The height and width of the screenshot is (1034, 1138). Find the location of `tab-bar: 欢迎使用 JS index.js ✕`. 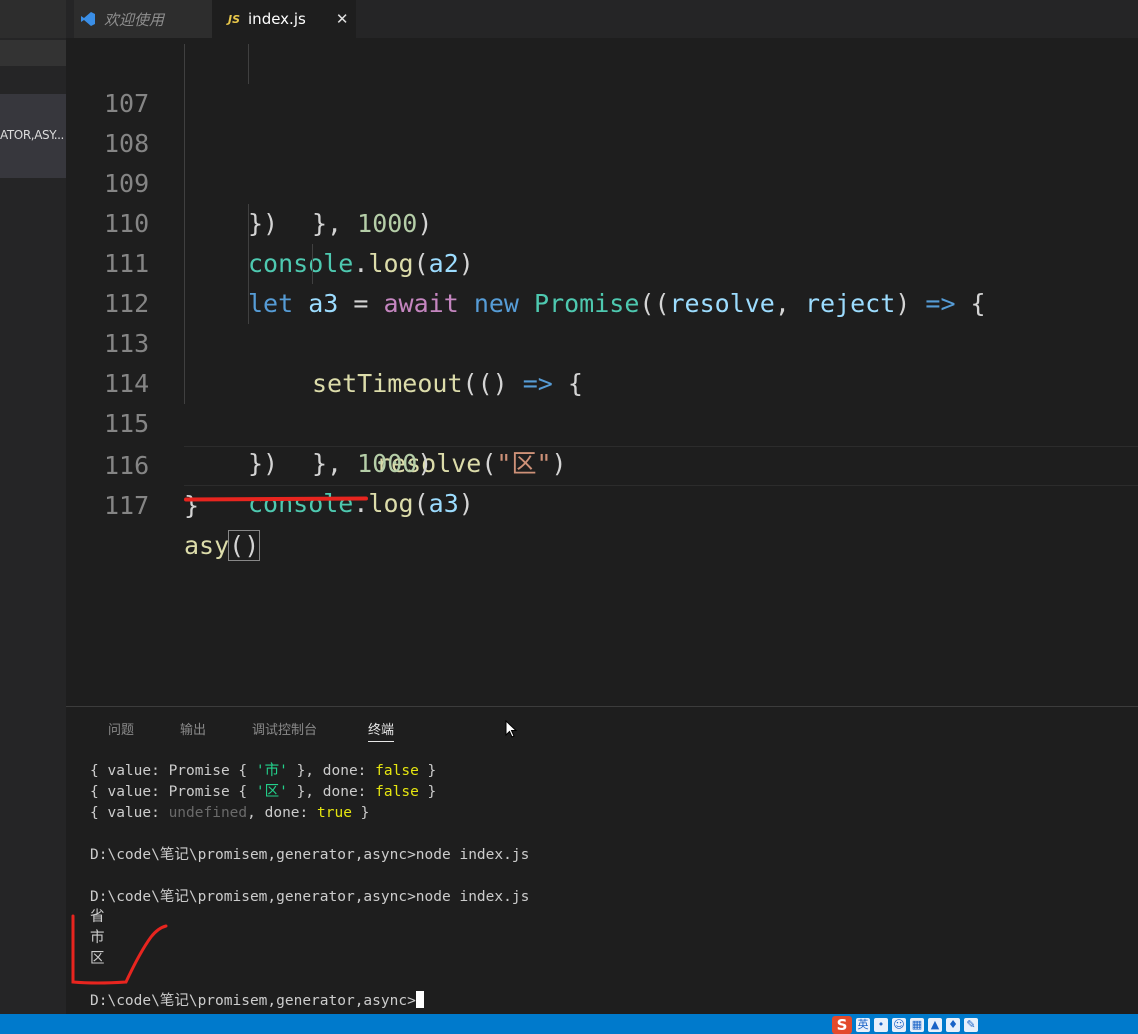

tab-bar: 欢迎使用 JS index.js ✕ is located at coordinates (569, 19).